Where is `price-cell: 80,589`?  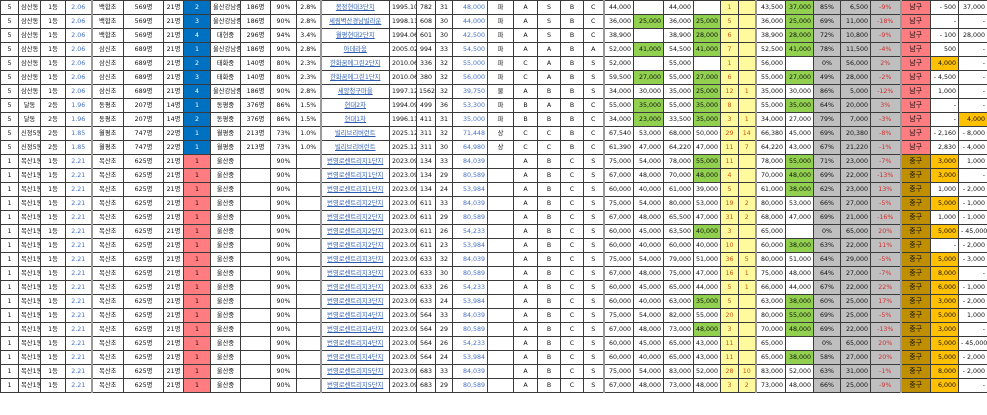
price-cell: 80,589 is located at coordinates (470, 273).